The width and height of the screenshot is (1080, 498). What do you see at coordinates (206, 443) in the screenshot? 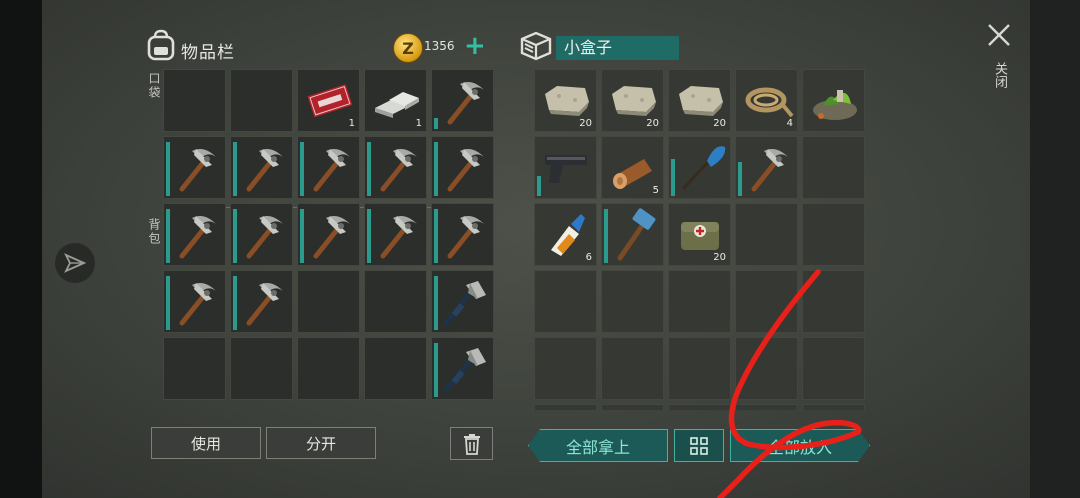
I see `use-button: 使用` at bounding box center [206, 443].